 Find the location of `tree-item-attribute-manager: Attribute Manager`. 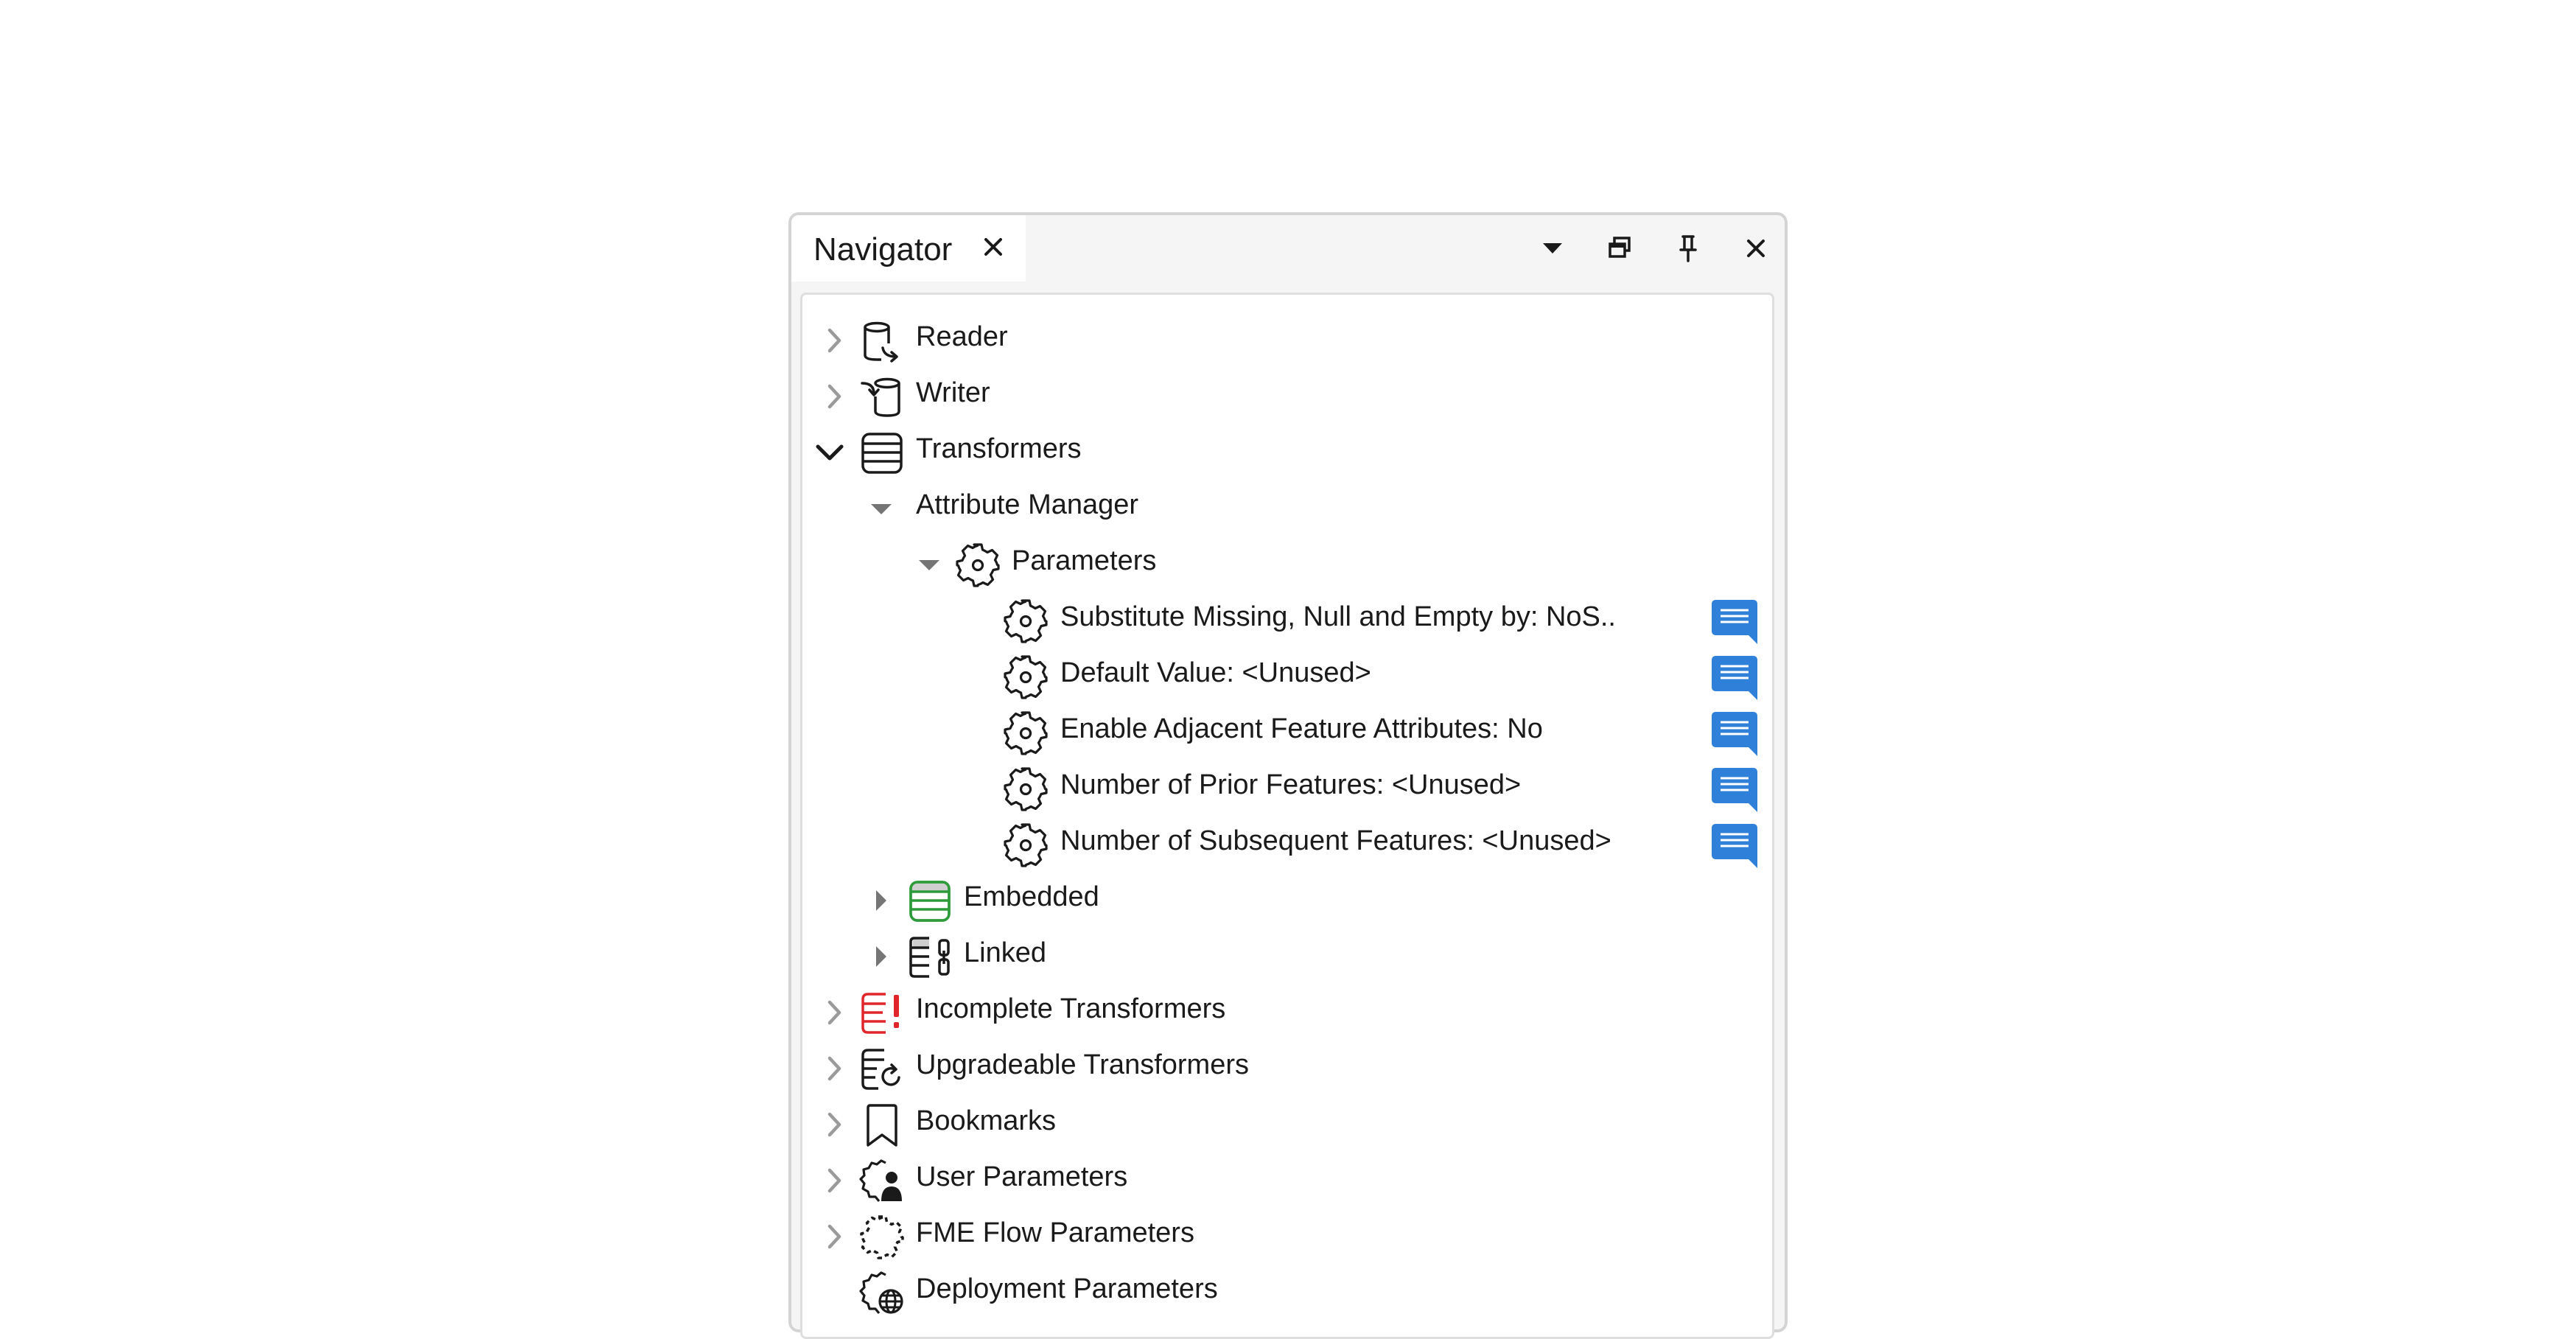

tree-item-attribute-manager: Attribute Manager is located at coordinates (1287, 508).